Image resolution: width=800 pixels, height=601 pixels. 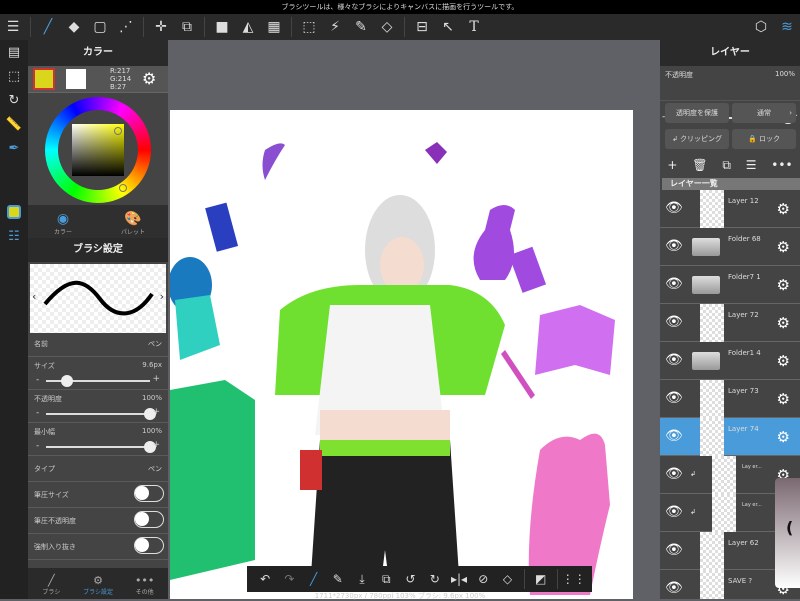 What do you see at coordinates (14, 236) in the screenshot?
I see `brush-list-icon: ☷` at bounding box center [14, 236].